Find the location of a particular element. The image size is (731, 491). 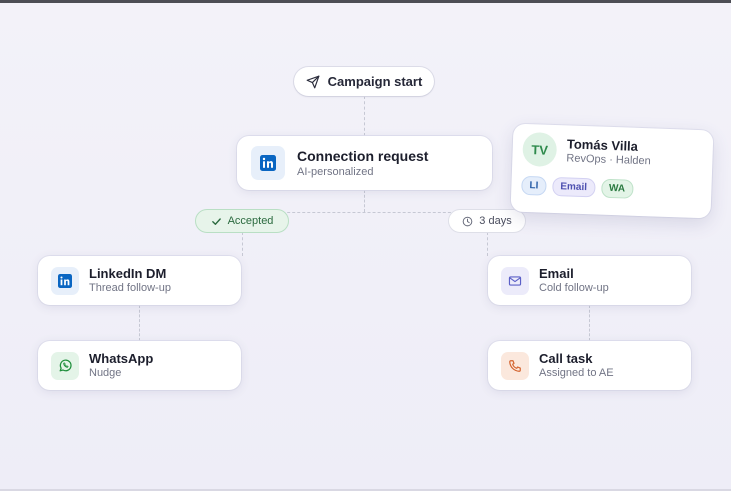

tag-linkedin: LI is located at coordinates (534, 185).